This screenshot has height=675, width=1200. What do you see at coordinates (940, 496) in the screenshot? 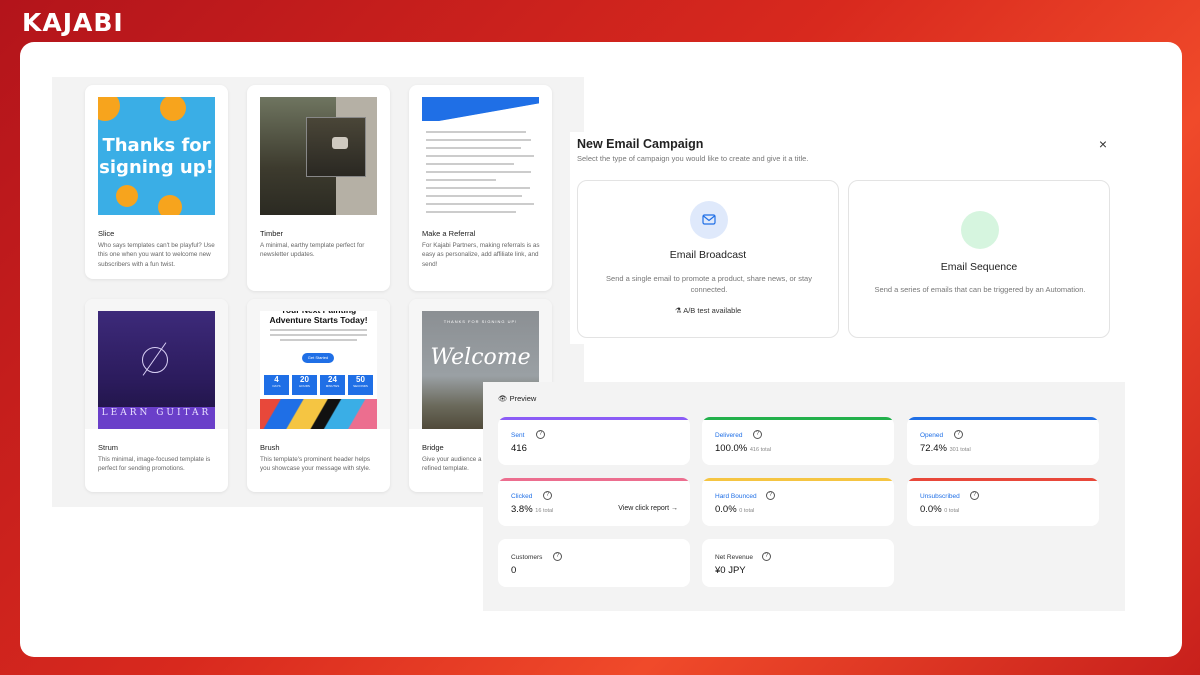
I see `stat-label: Unsubscribed` at bounding box center [940, 496].